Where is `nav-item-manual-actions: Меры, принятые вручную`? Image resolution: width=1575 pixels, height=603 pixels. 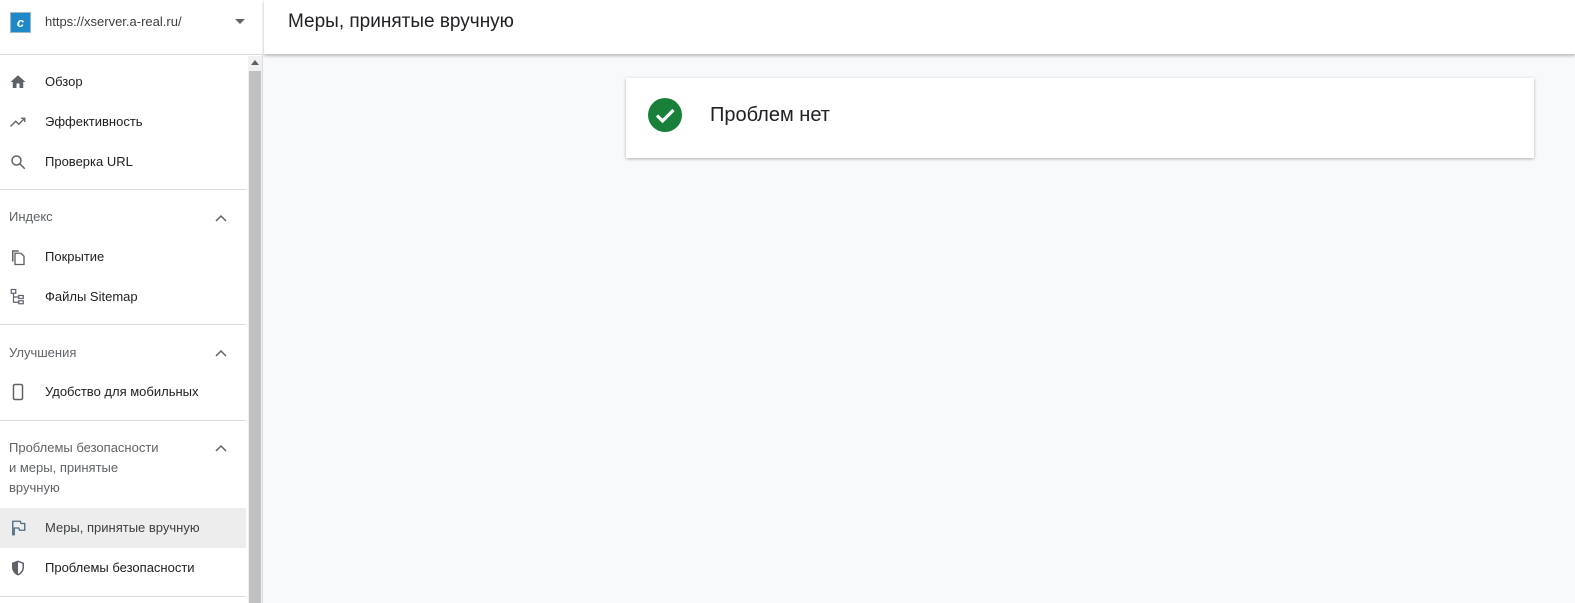 nav-item-manual-actions: Меры, принятые вручную is located at coordinates (123, 528).